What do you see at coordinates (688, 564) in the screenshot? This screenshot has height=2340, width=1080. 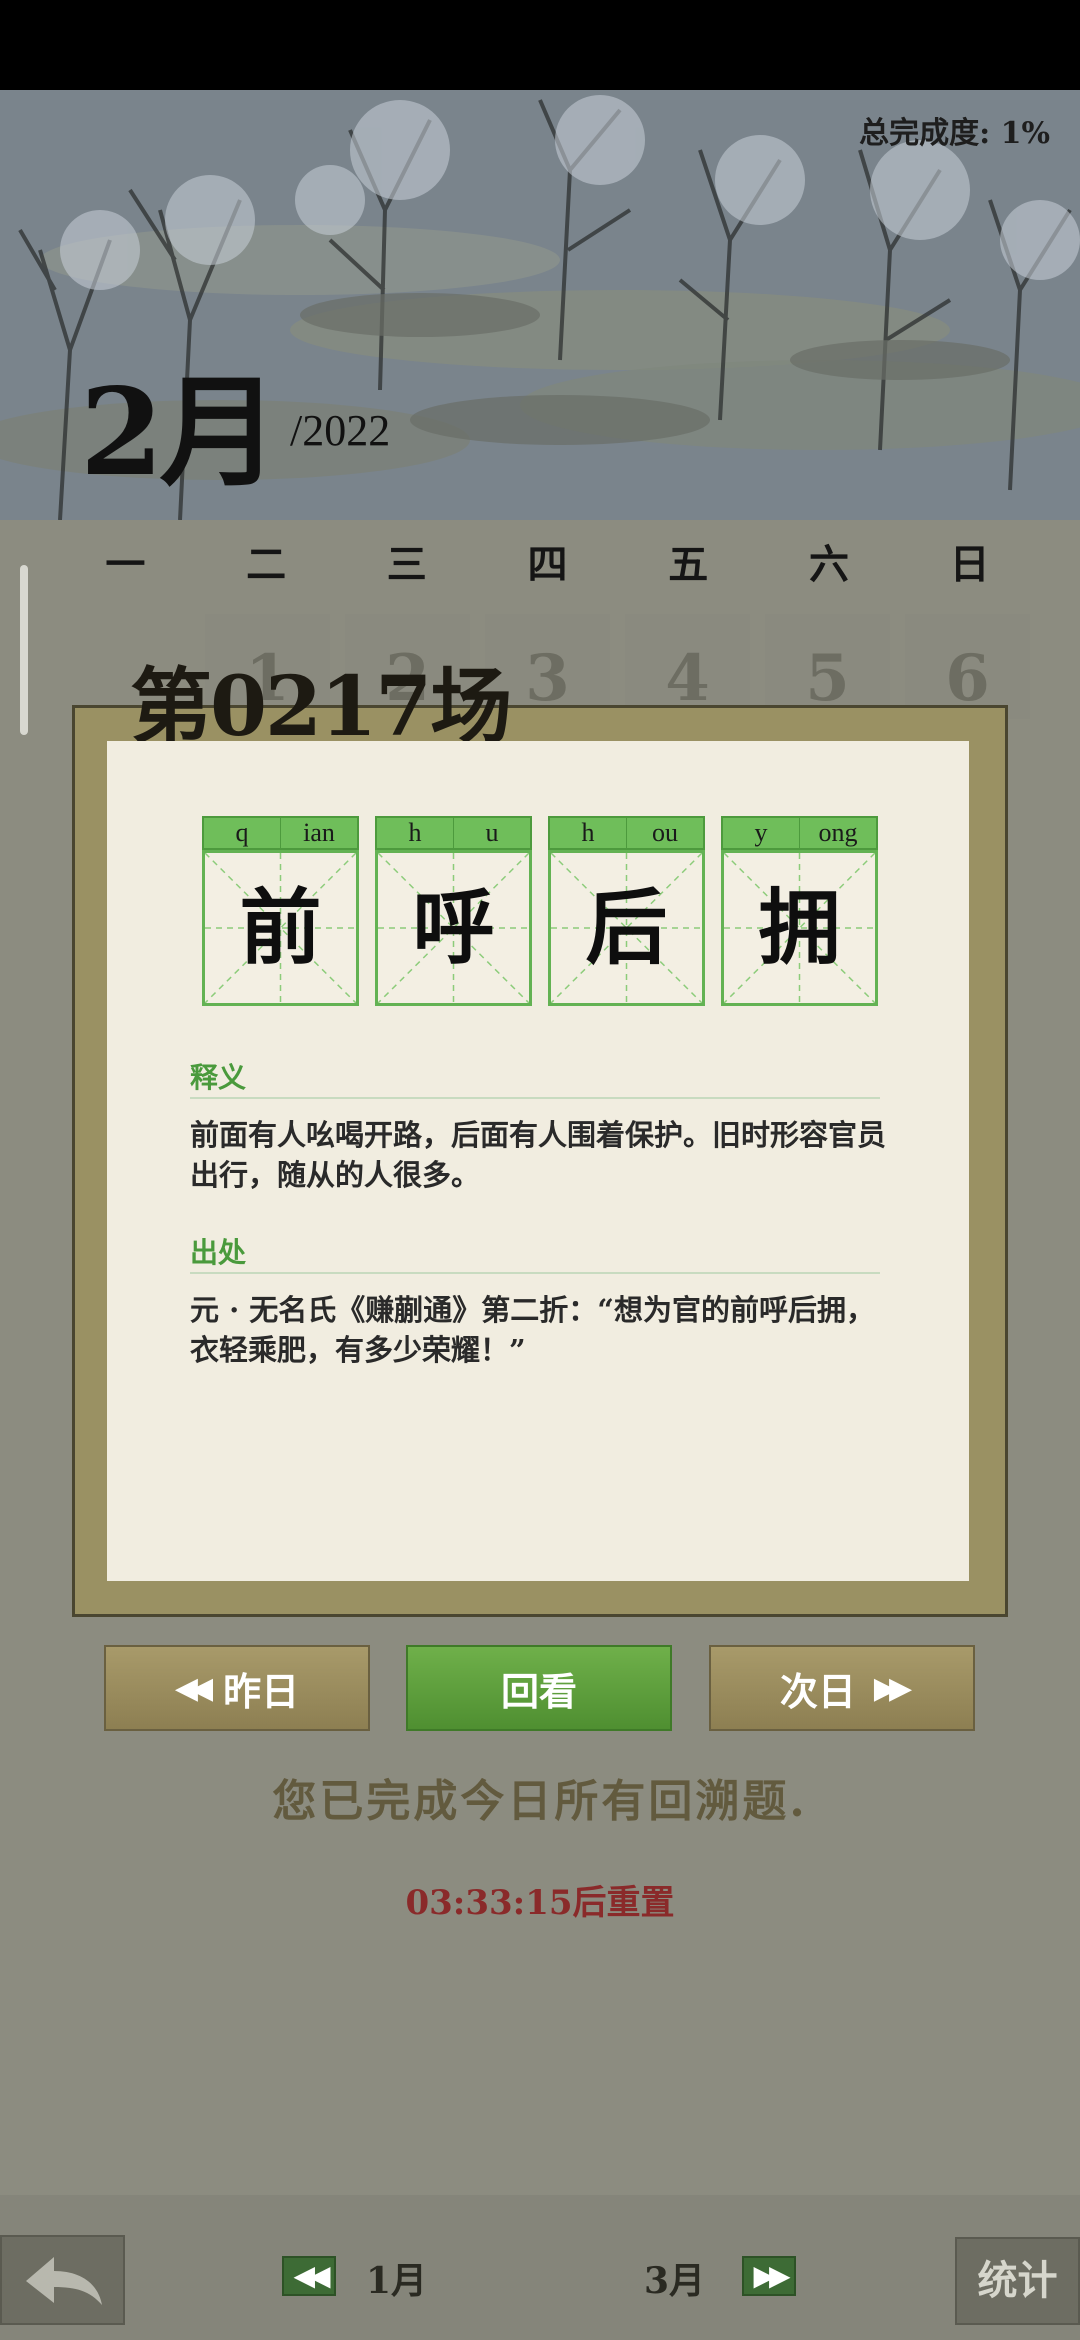 I see `weekday-label: 五` at bounding box center [688, 564].